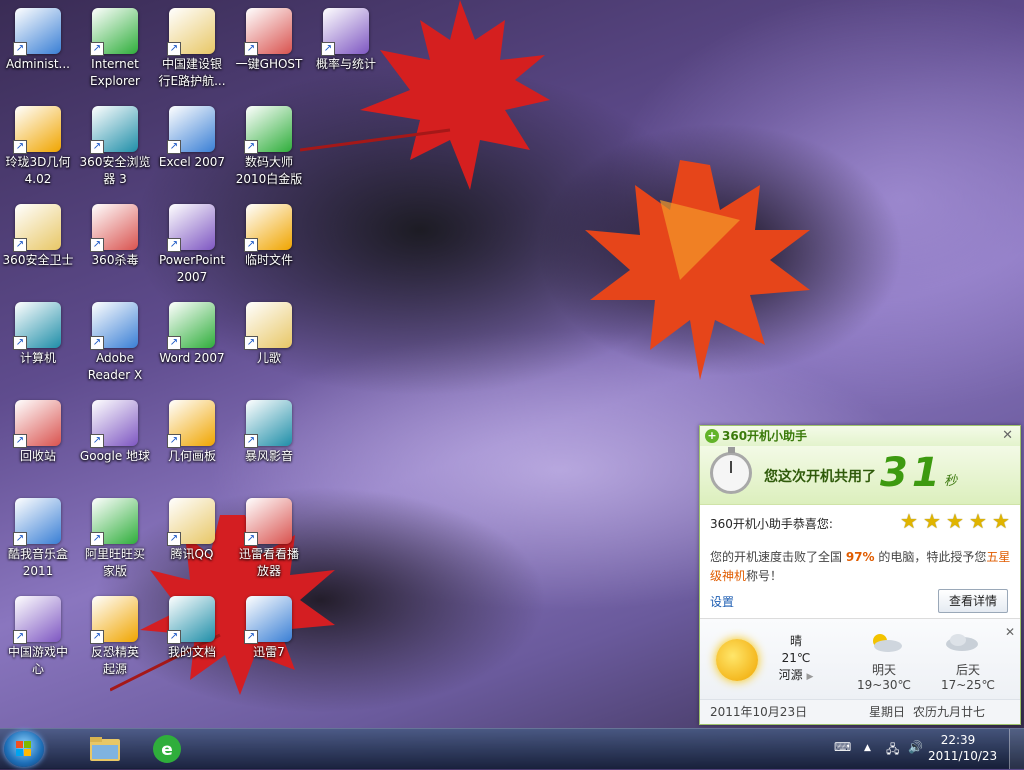 The height and width of the screenshot is (770, 1024). What do you see at coordinates (962, 748) in the screenshot?
I see `taskbar-clock: 22:39 2011/10/23` at bounding box center [962, 748].